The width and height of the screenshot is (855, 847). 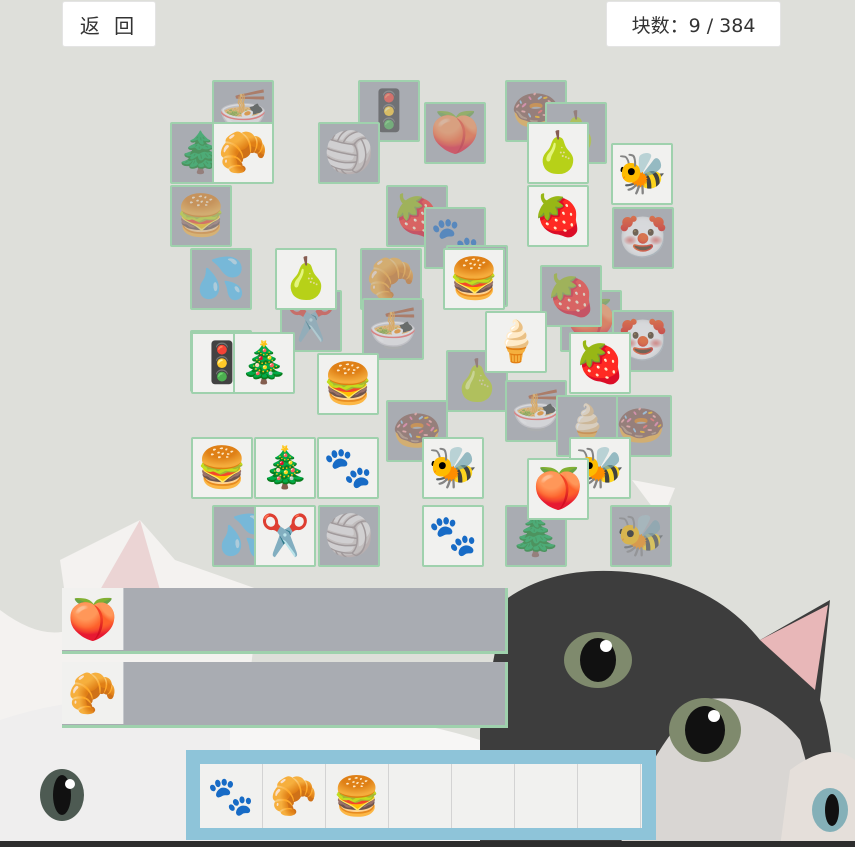 What do you see at coordinates (231, 796) in the screenshot?
I see `tray-slot: 🐾` at bounding box center [231, 796].